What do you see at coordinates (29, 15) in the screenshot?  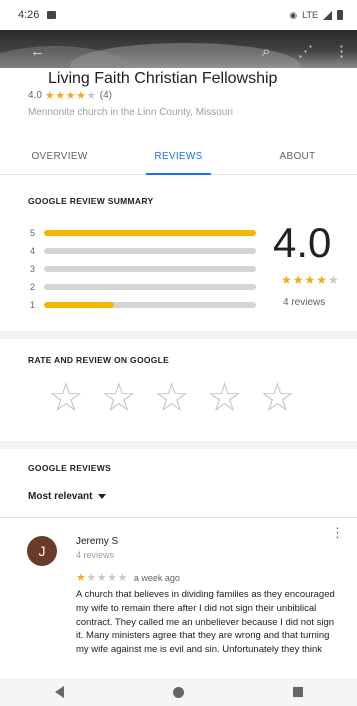 I see `status-time: 4:26` at bounding box center [29, 15].